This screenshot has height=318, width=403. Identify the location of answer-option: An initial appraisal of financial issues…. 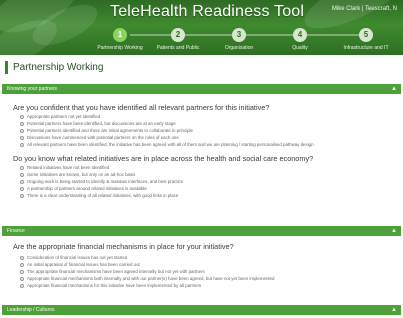
(80, 264).